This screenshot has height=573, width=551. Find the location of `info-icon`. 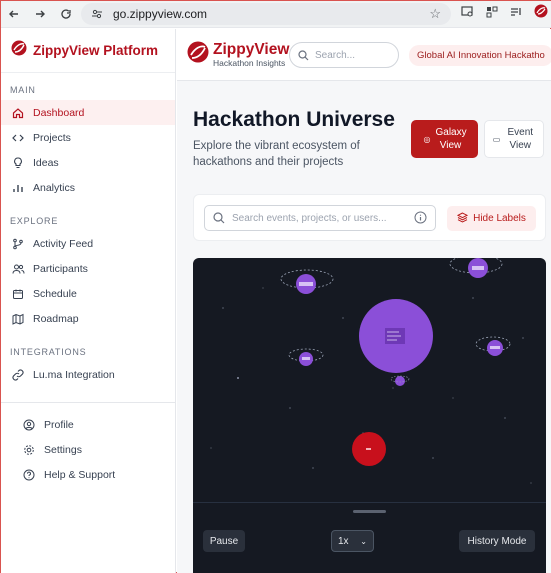

info-icon is located at coordinates (420, 219).